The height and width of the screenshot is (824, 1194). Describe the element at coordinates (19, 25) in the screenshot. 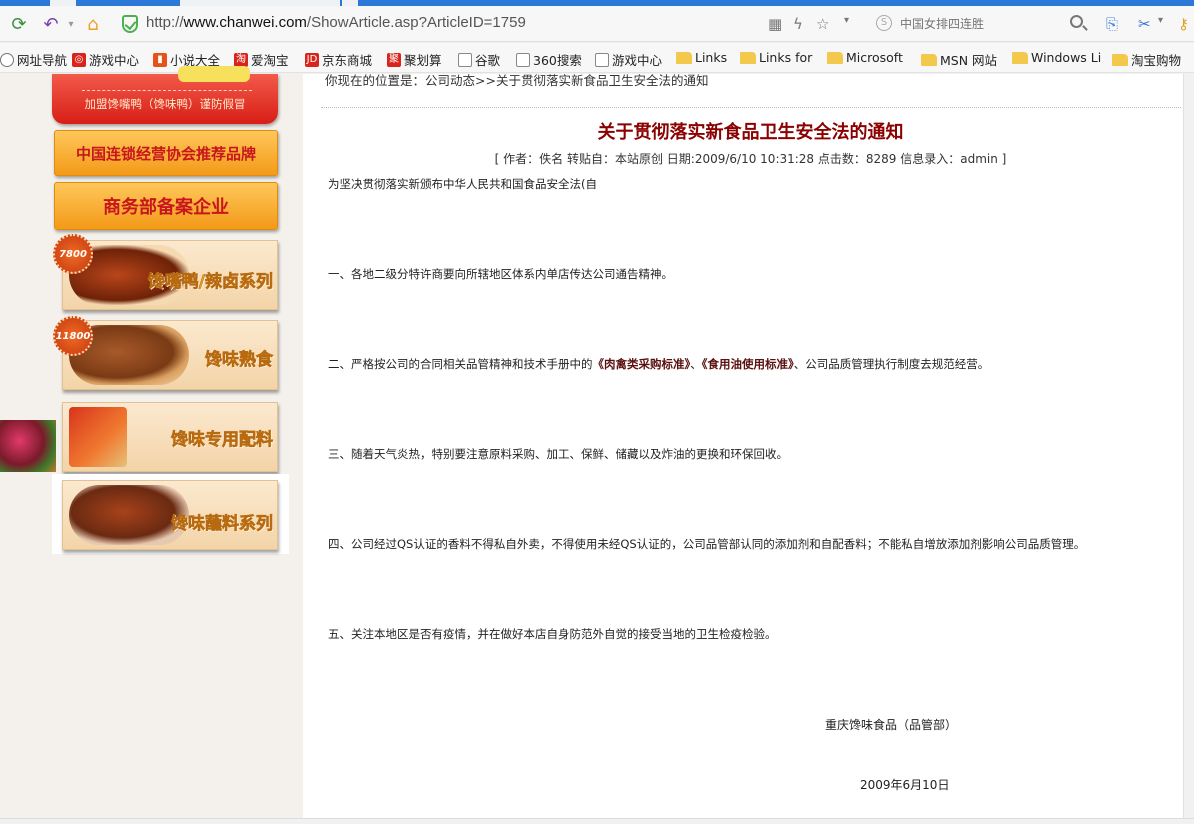

I see `refresh-icon: ⟳` at that location.